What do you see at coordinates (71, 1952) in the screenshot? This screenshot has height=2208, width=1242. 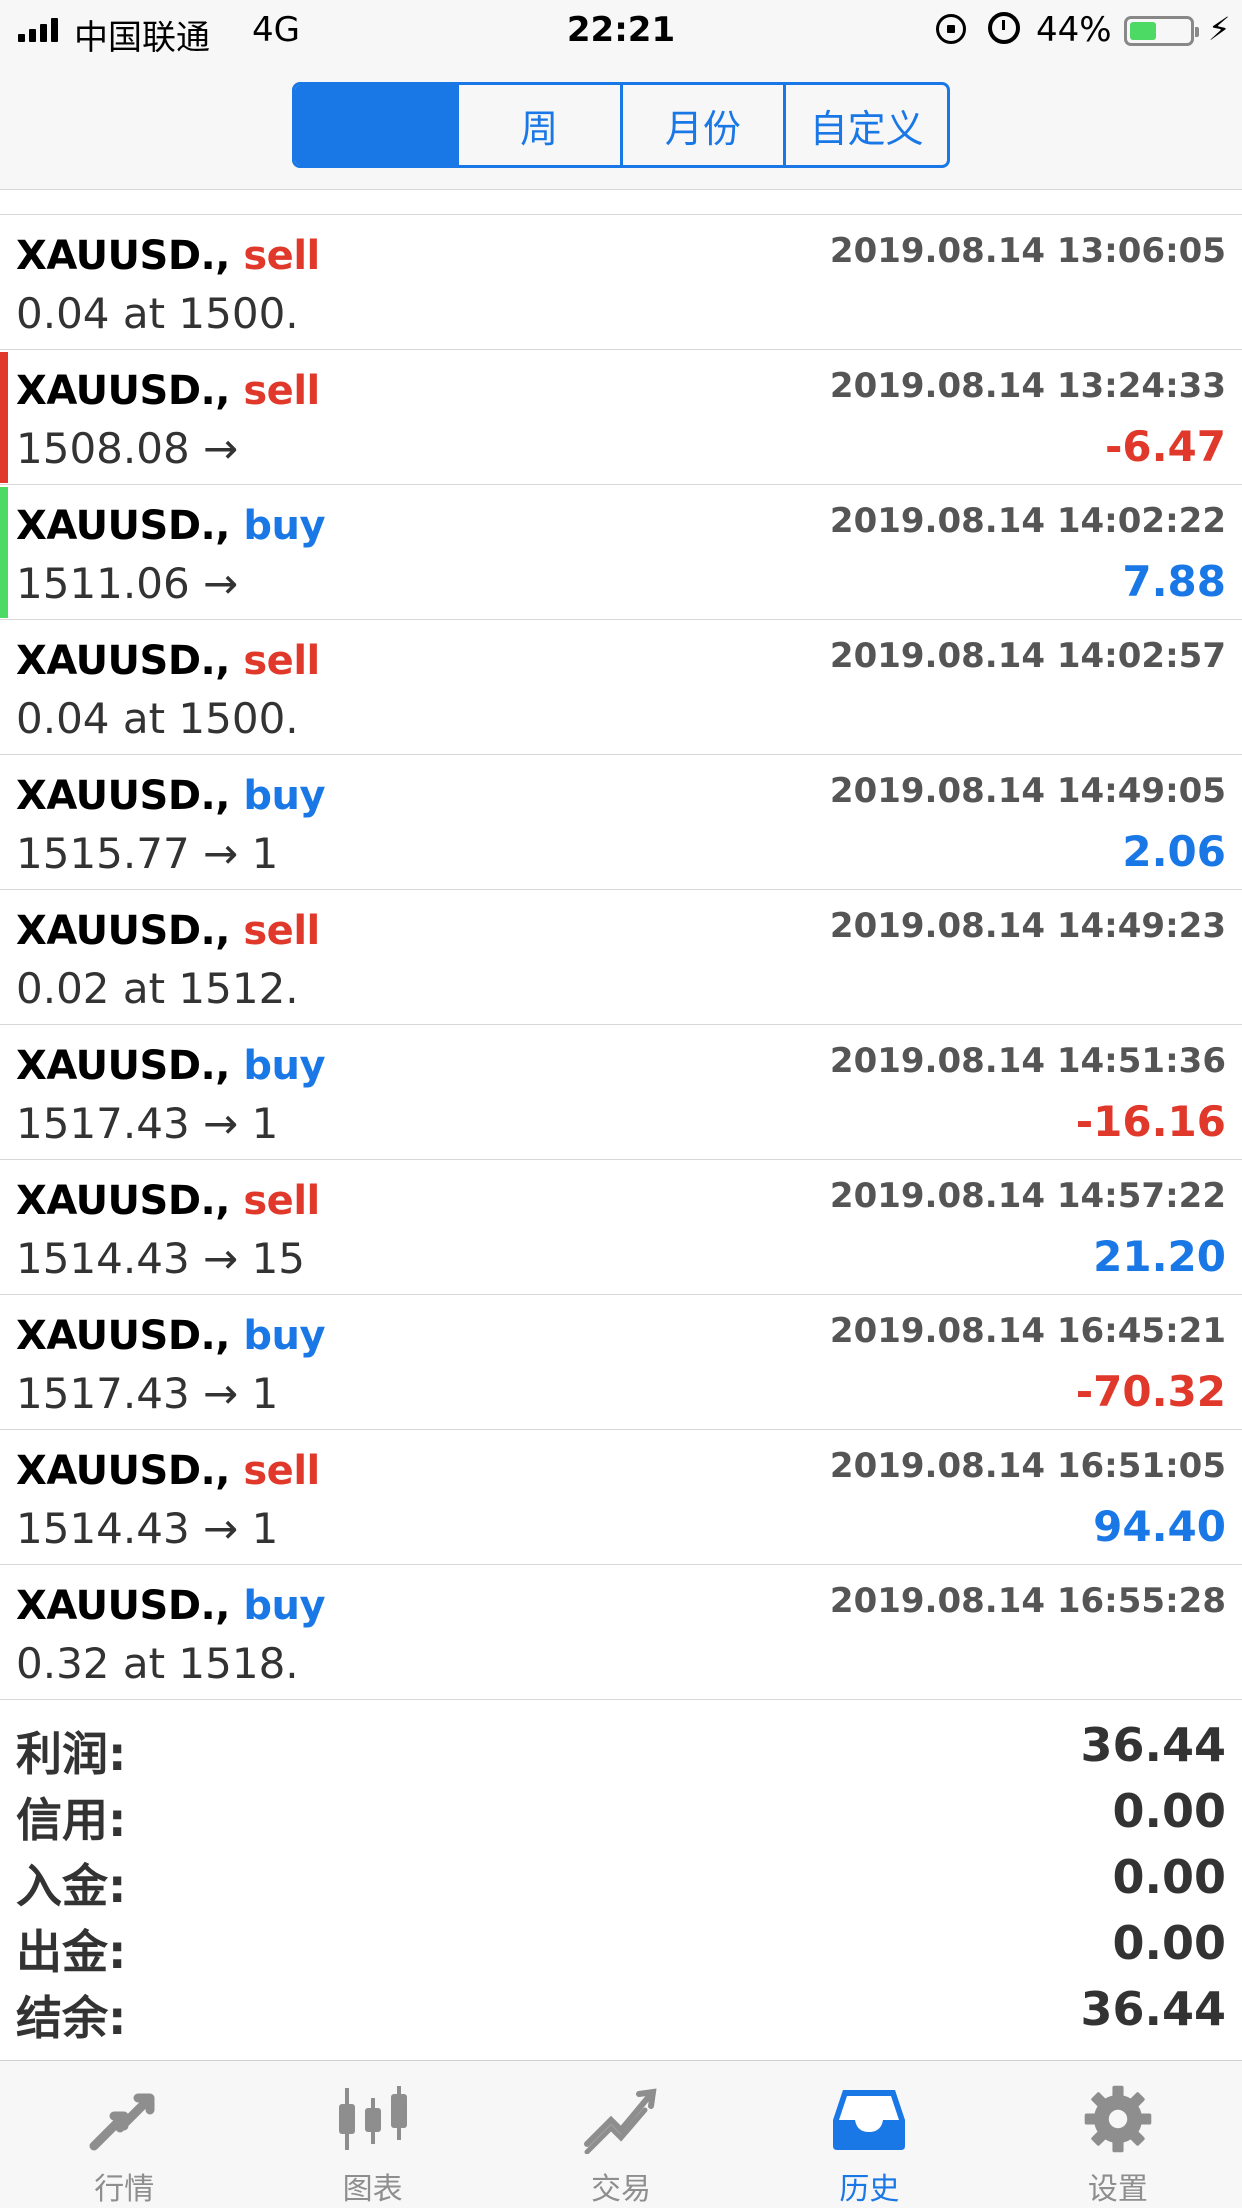 I see `summary-label: 出金:` at bounding box center [71, 1952].